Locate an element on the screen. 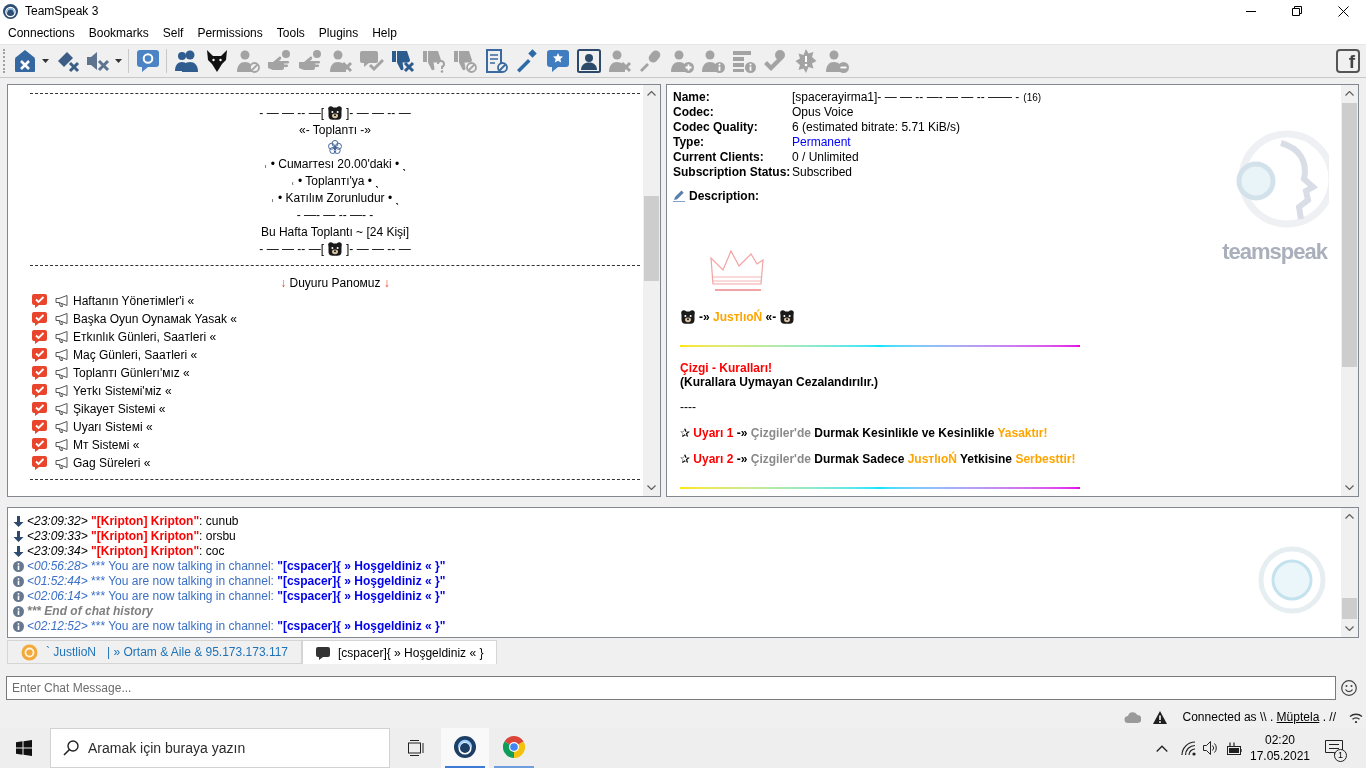  menu-item: Self is located at coordinates (173, 33).